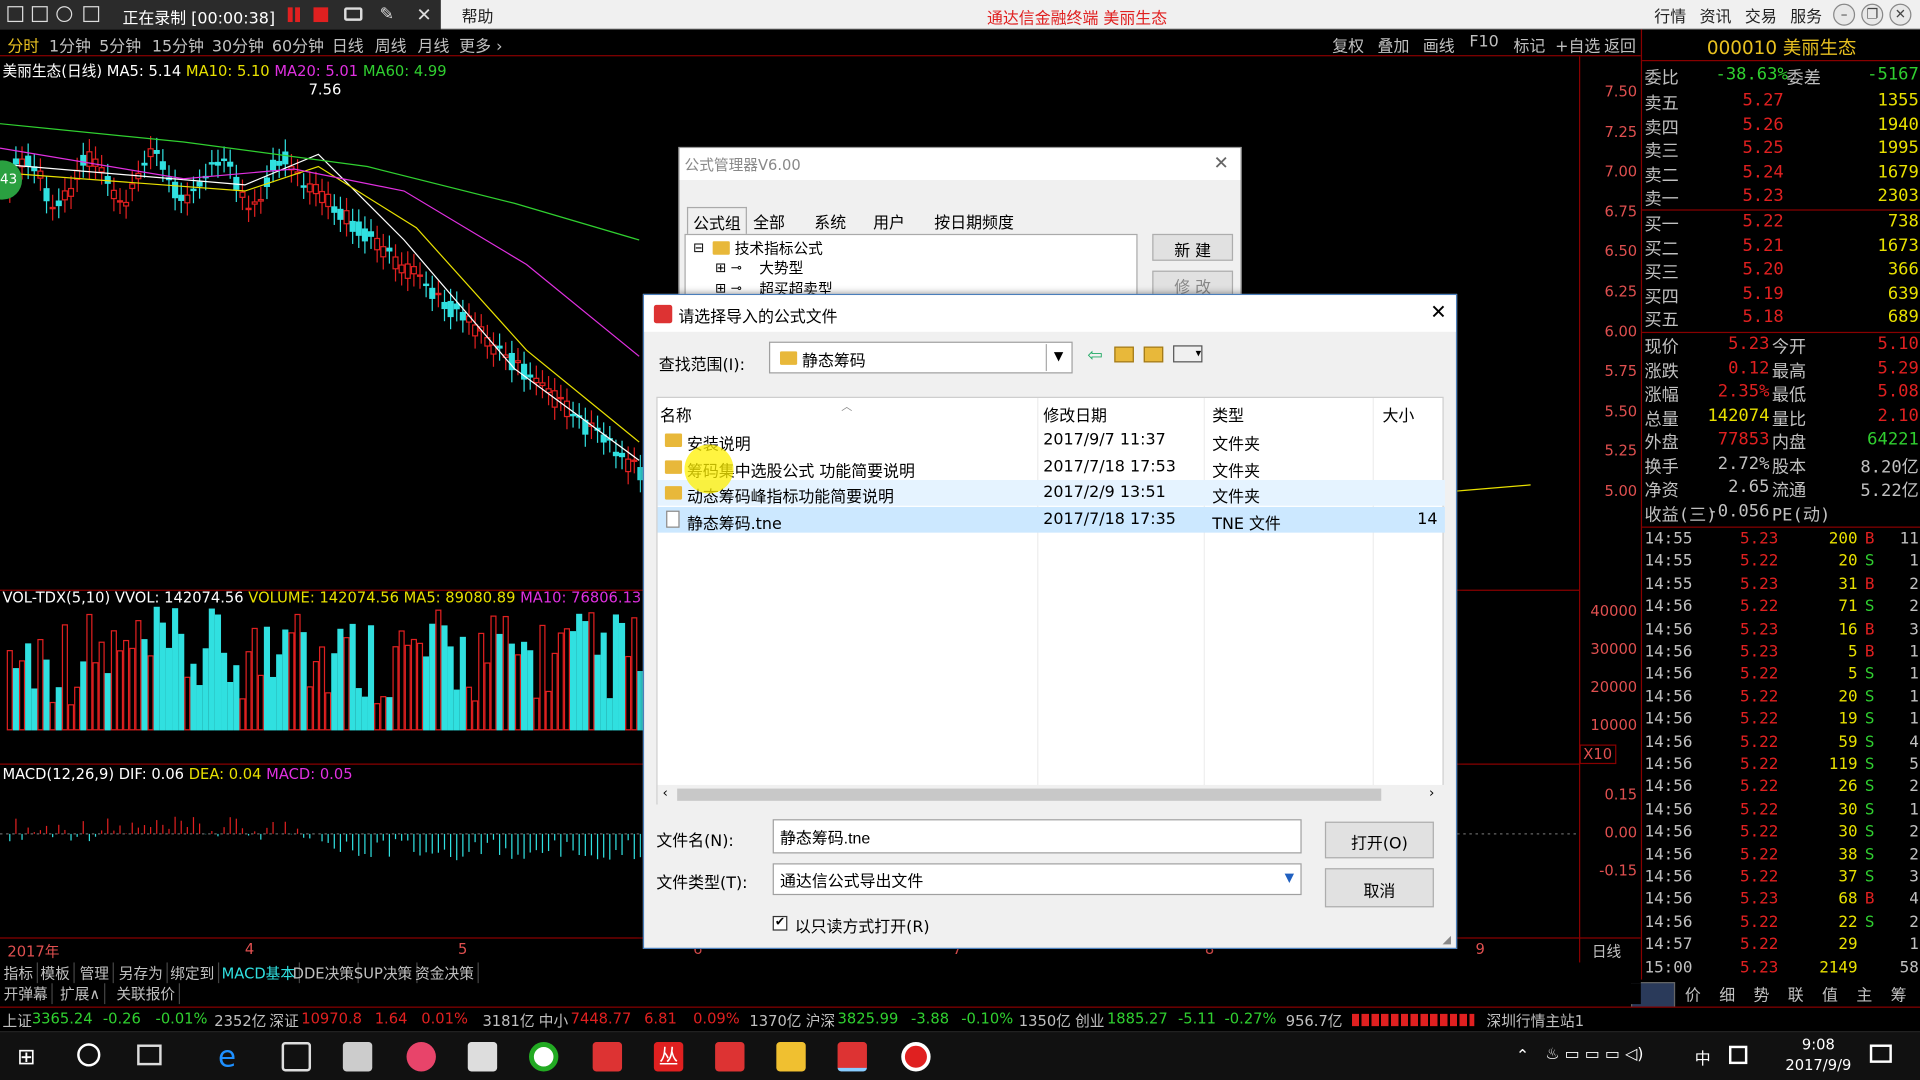 This screenshot has height=1080, width=1920. I want to click on quote-tab: 势, so click(1761, 993).